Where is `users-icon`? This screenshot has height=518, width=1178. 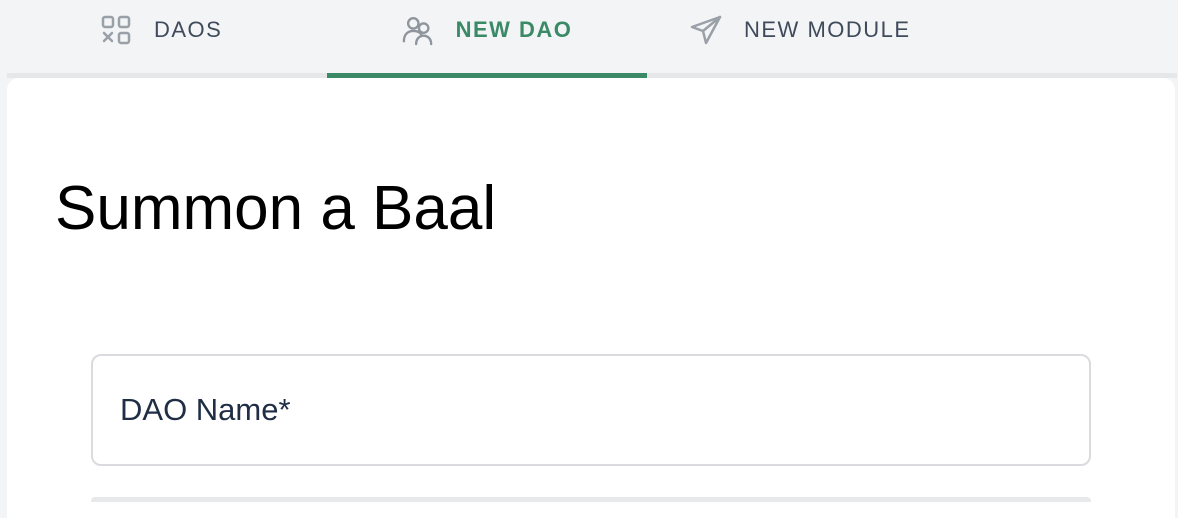
users-icon is located at coordinates (418, 30).